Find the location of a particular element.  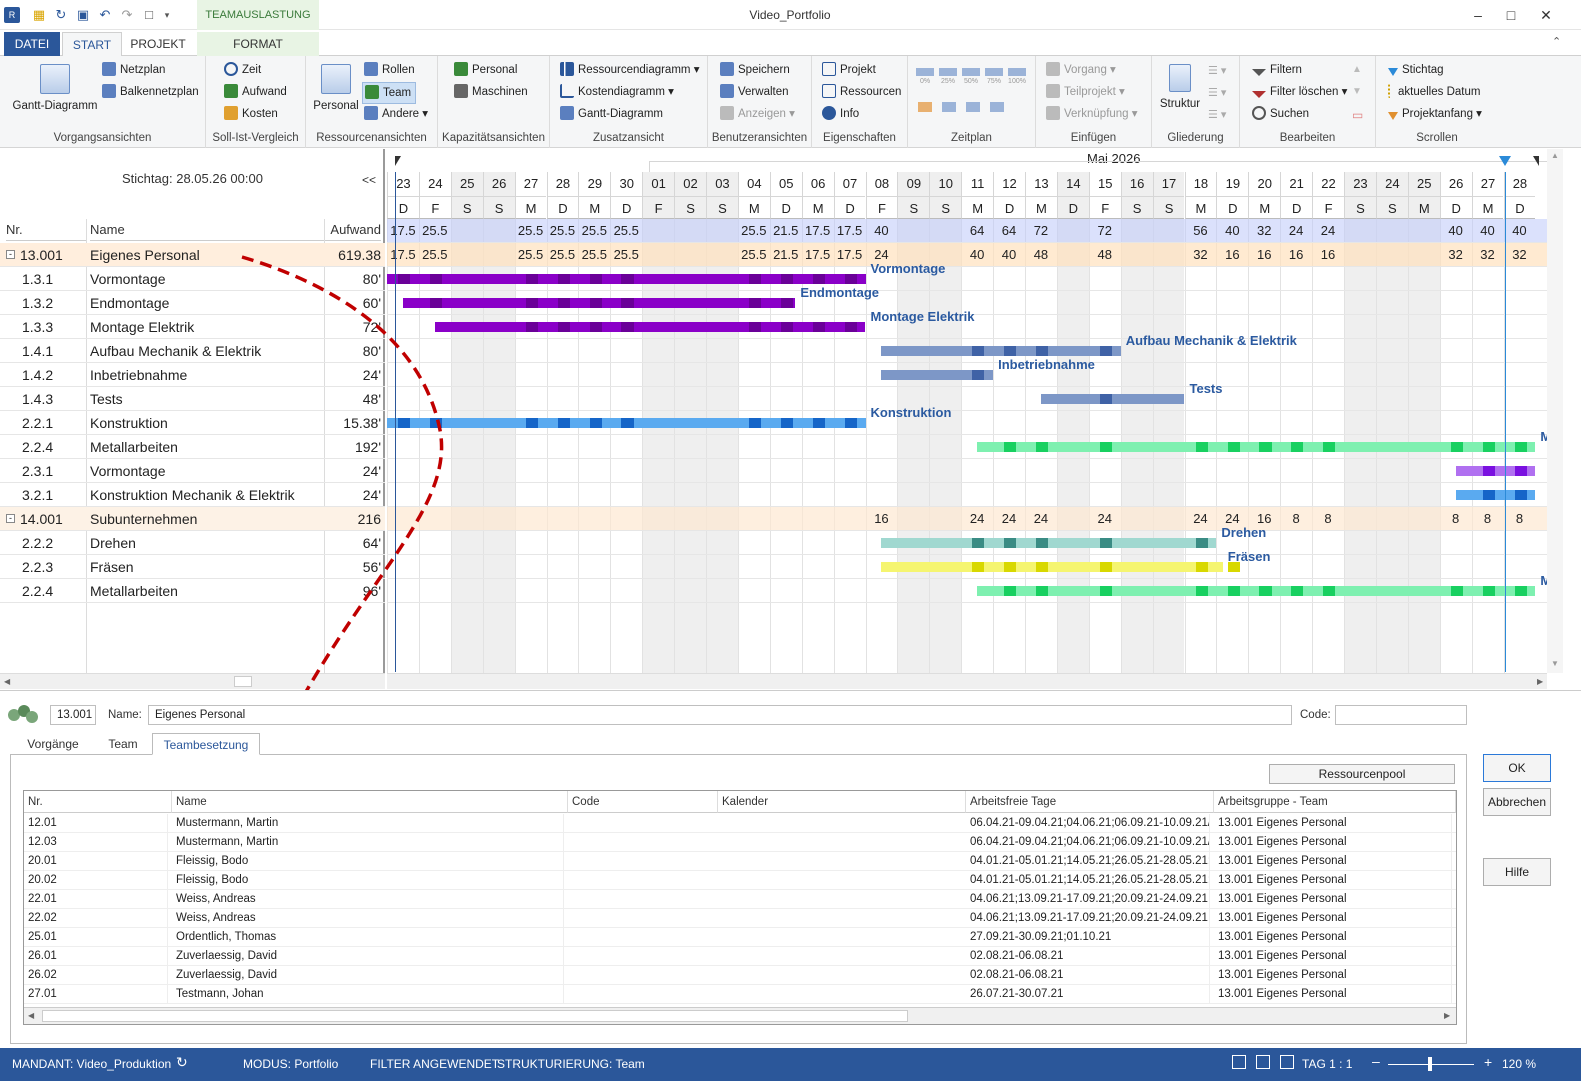

sync-icon: ↻ is located at coordinates (182, 1062).